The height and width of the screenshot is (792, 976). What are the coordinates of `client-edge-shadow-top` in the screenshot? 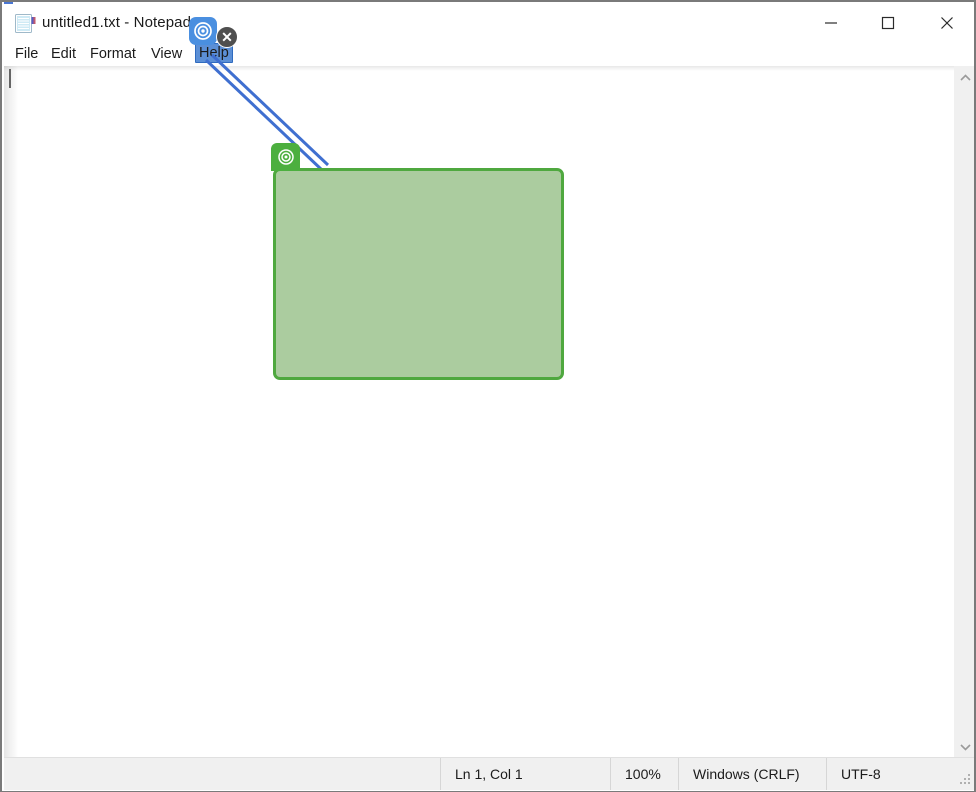 It's located at (489, 68).